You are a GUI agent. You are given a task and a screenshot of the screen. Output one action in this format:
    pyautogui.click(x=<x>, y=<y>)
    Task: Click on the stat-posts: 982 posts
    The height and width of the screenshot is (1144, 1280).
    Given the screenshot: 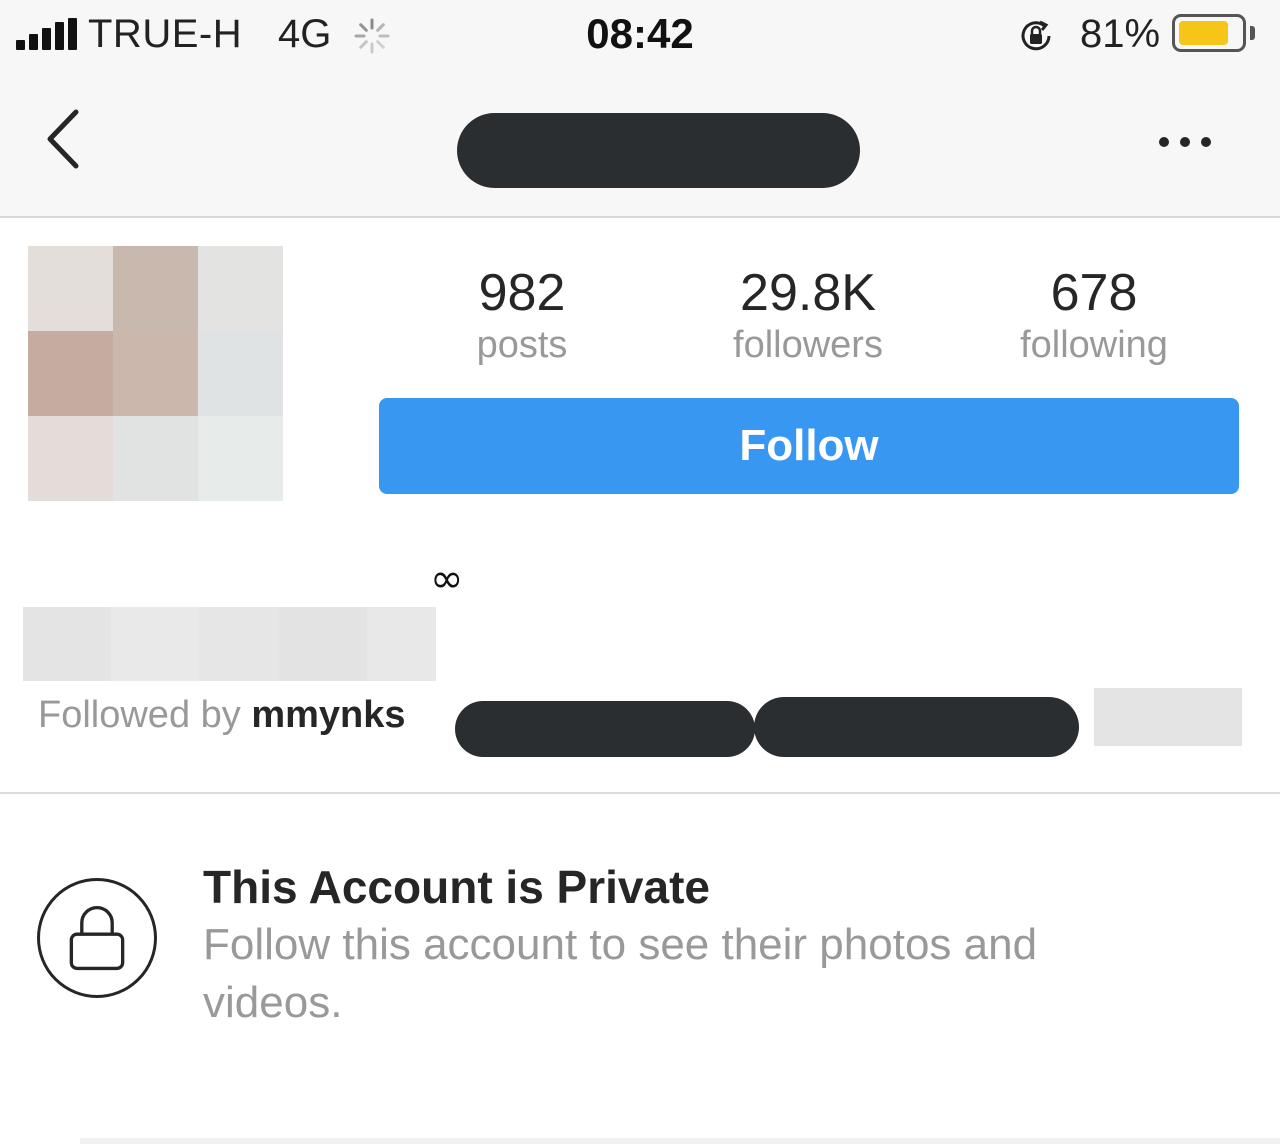 What is the action you would take?
    pyautogui.click(x=522, y=314)
    